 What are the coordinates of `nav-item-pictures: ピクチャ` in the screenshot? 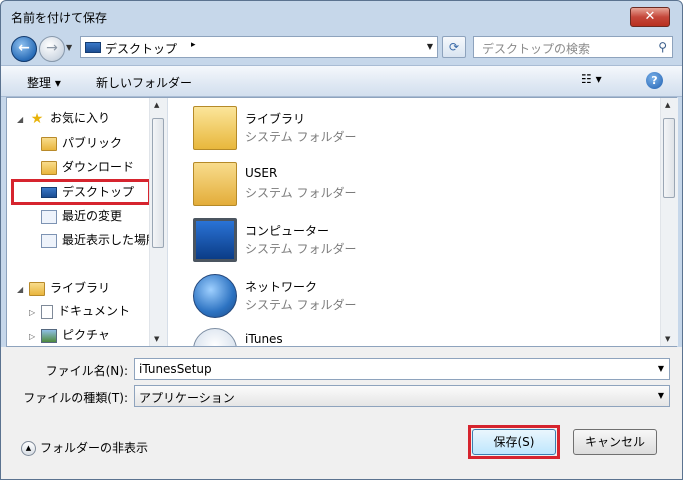 It's located at (75, 335).